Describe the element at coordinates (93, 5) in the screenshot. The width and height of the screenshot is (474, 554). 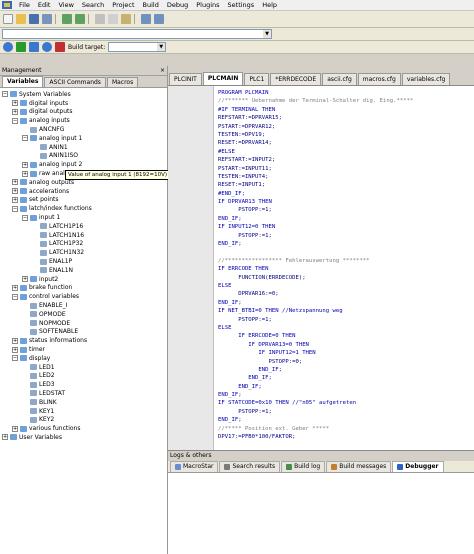
I see `menu-search: Search` at that location.